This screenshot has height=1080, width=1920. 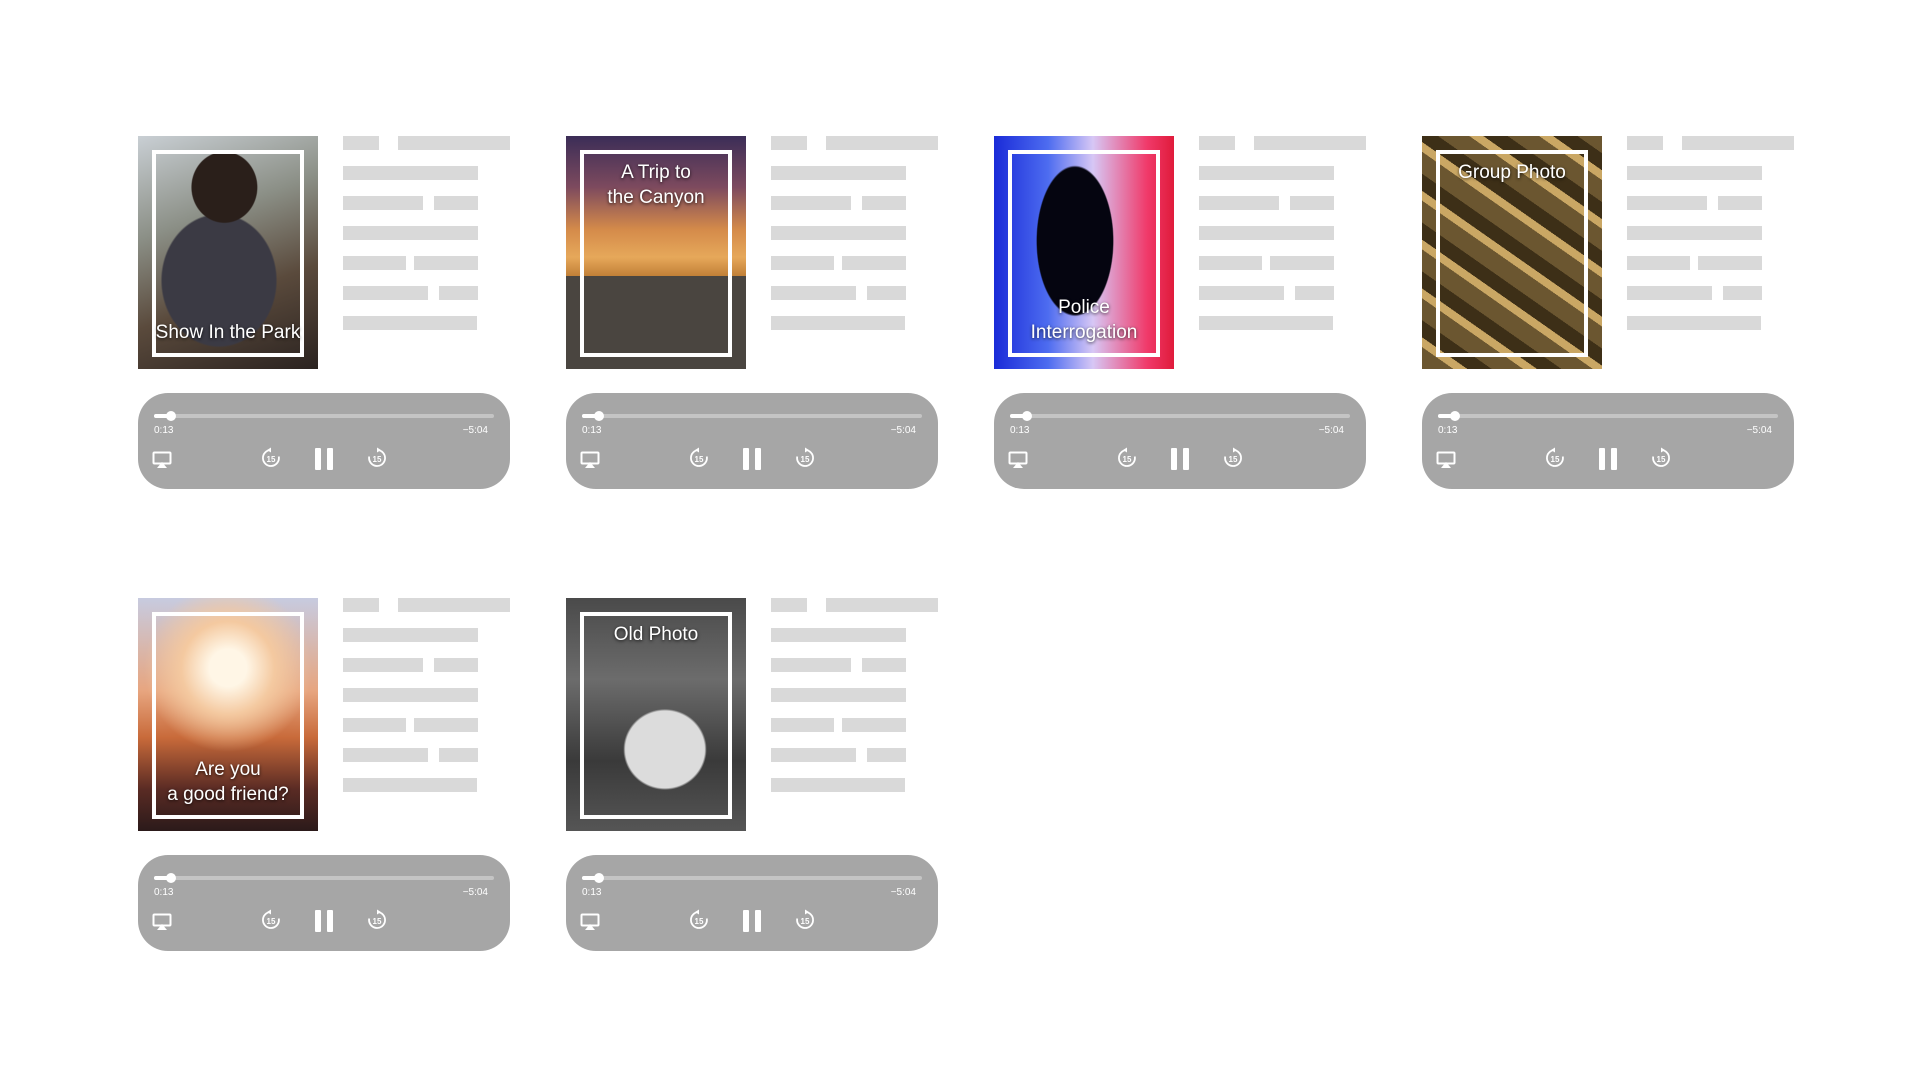 What do you see at coordinates (1084, 252) in the screenshot?
I see `cover-art: Police Interrogation` at bounding box center [1084, 252].